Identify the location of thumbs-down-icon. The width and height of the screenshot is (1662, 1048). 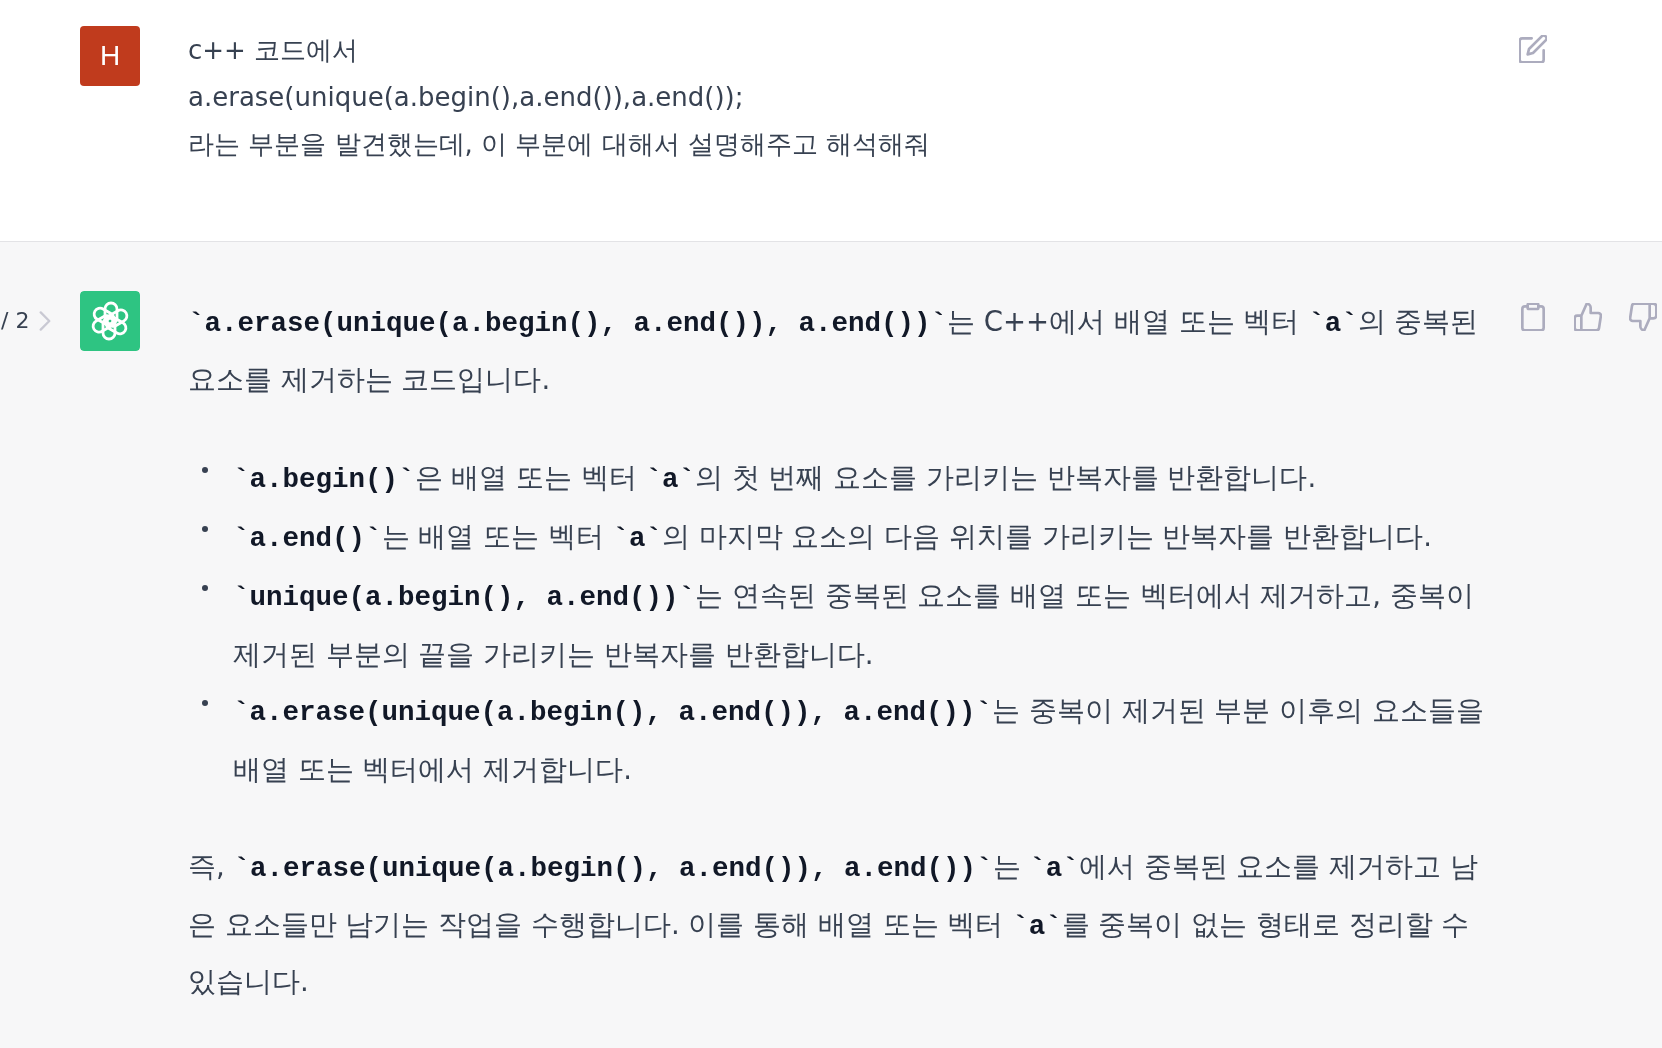
(1643, 317).